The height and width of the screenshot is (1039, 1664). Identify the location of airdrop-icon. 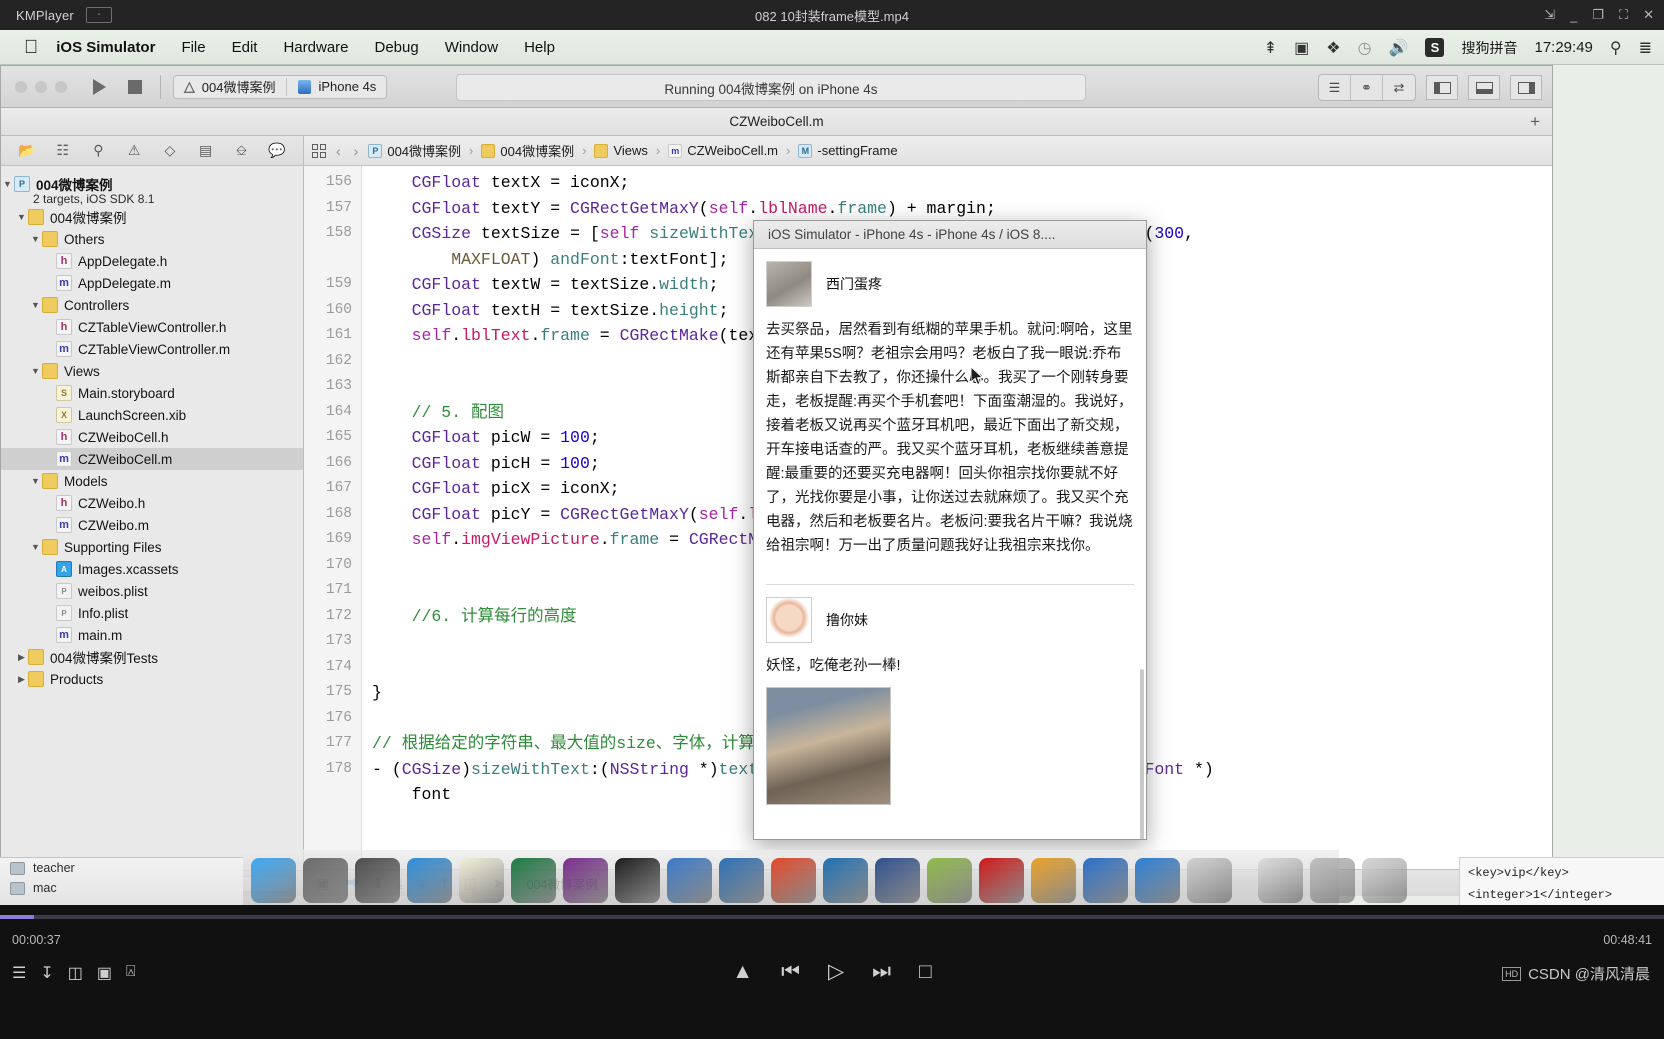
(1332, 880).